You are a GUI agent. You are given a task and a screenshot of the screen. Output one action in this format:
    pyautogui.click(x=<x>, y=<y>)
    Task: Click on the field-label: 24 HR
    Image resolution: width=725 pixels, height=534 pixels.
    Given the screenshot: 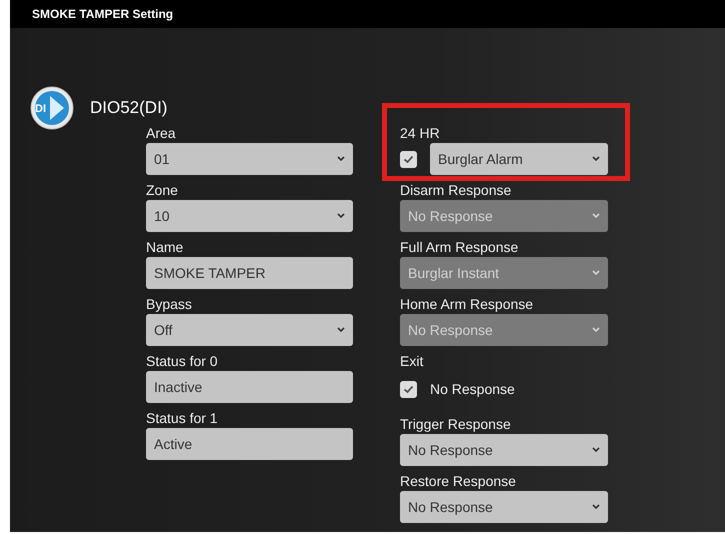 What is the action you would take?
    pyautogui.click(x=420, y=133)
    